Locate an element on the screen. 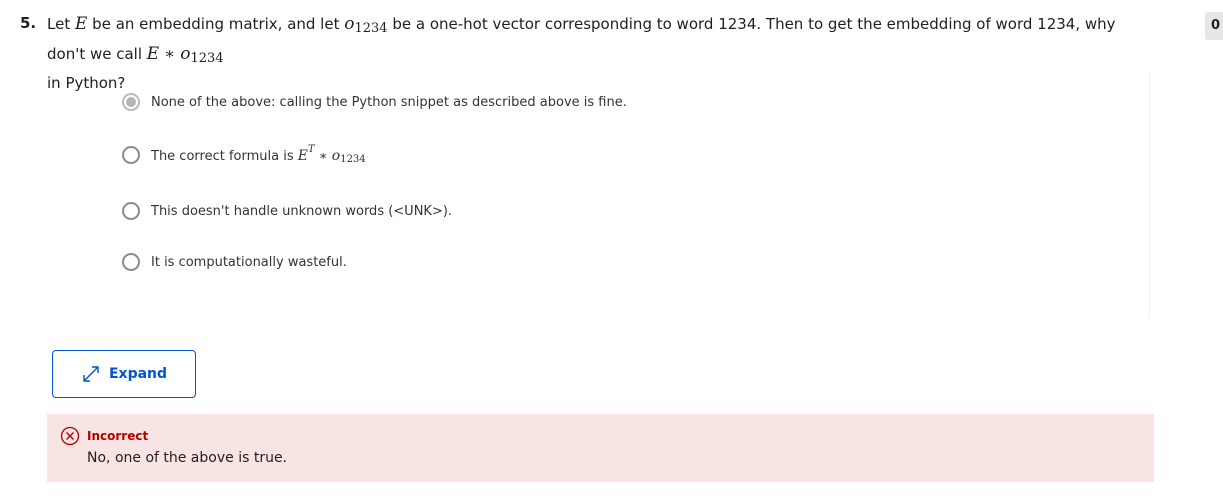  question-number: 5. is located at coordinates (28, 23).